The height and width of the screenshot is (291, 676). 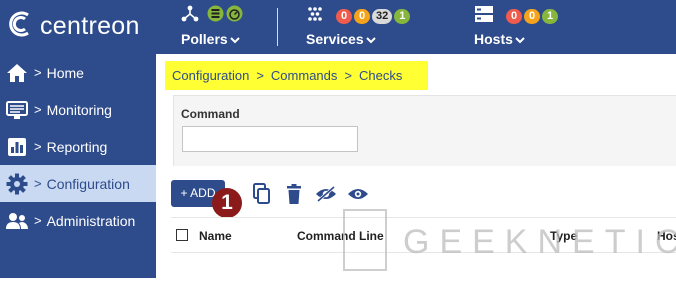 I want to click on centreon-logo-icon, so click(x=21, y=26).